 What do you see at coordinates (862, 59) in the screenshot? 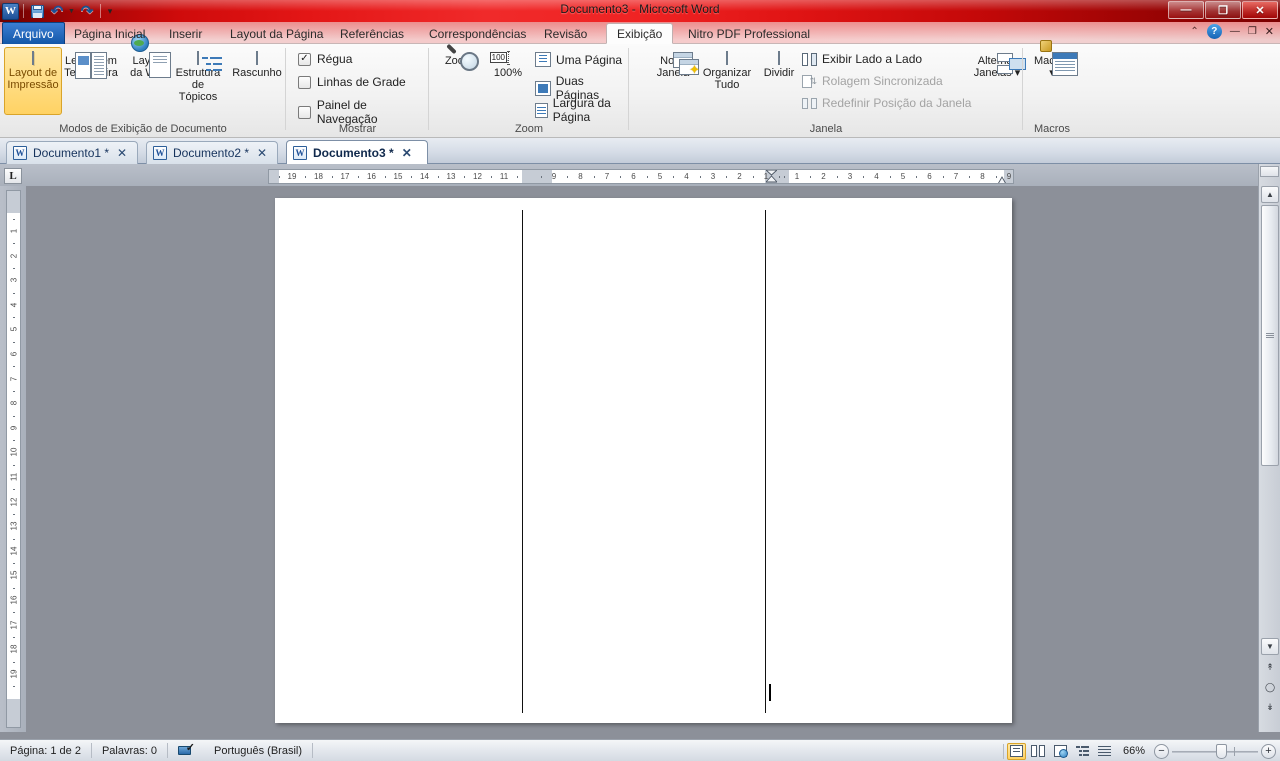
I see `button-exibir-lado-a-lado: Exibir Lado a Lado` at bounding box center [862, 59].